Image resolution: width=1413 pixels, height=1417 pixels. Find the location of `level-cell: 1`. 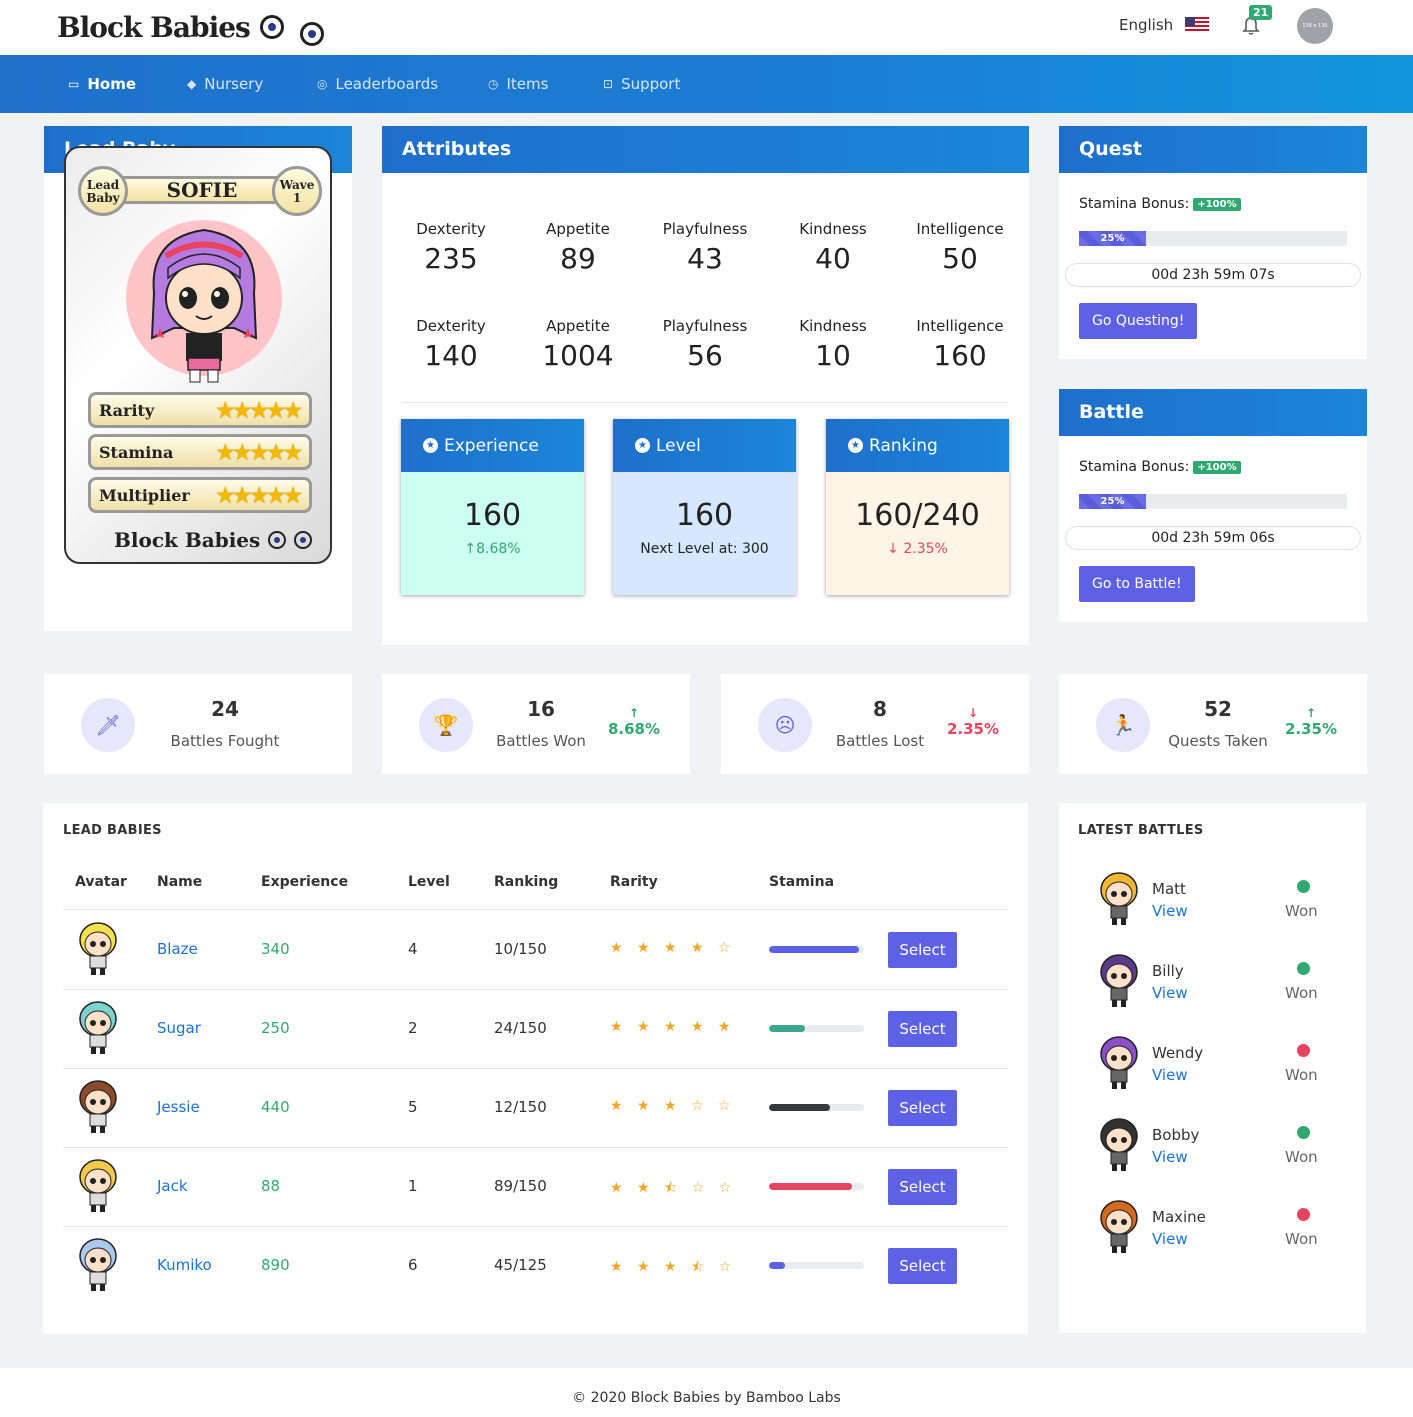

level-cell: 1 is located at coordinates (413, 1185).